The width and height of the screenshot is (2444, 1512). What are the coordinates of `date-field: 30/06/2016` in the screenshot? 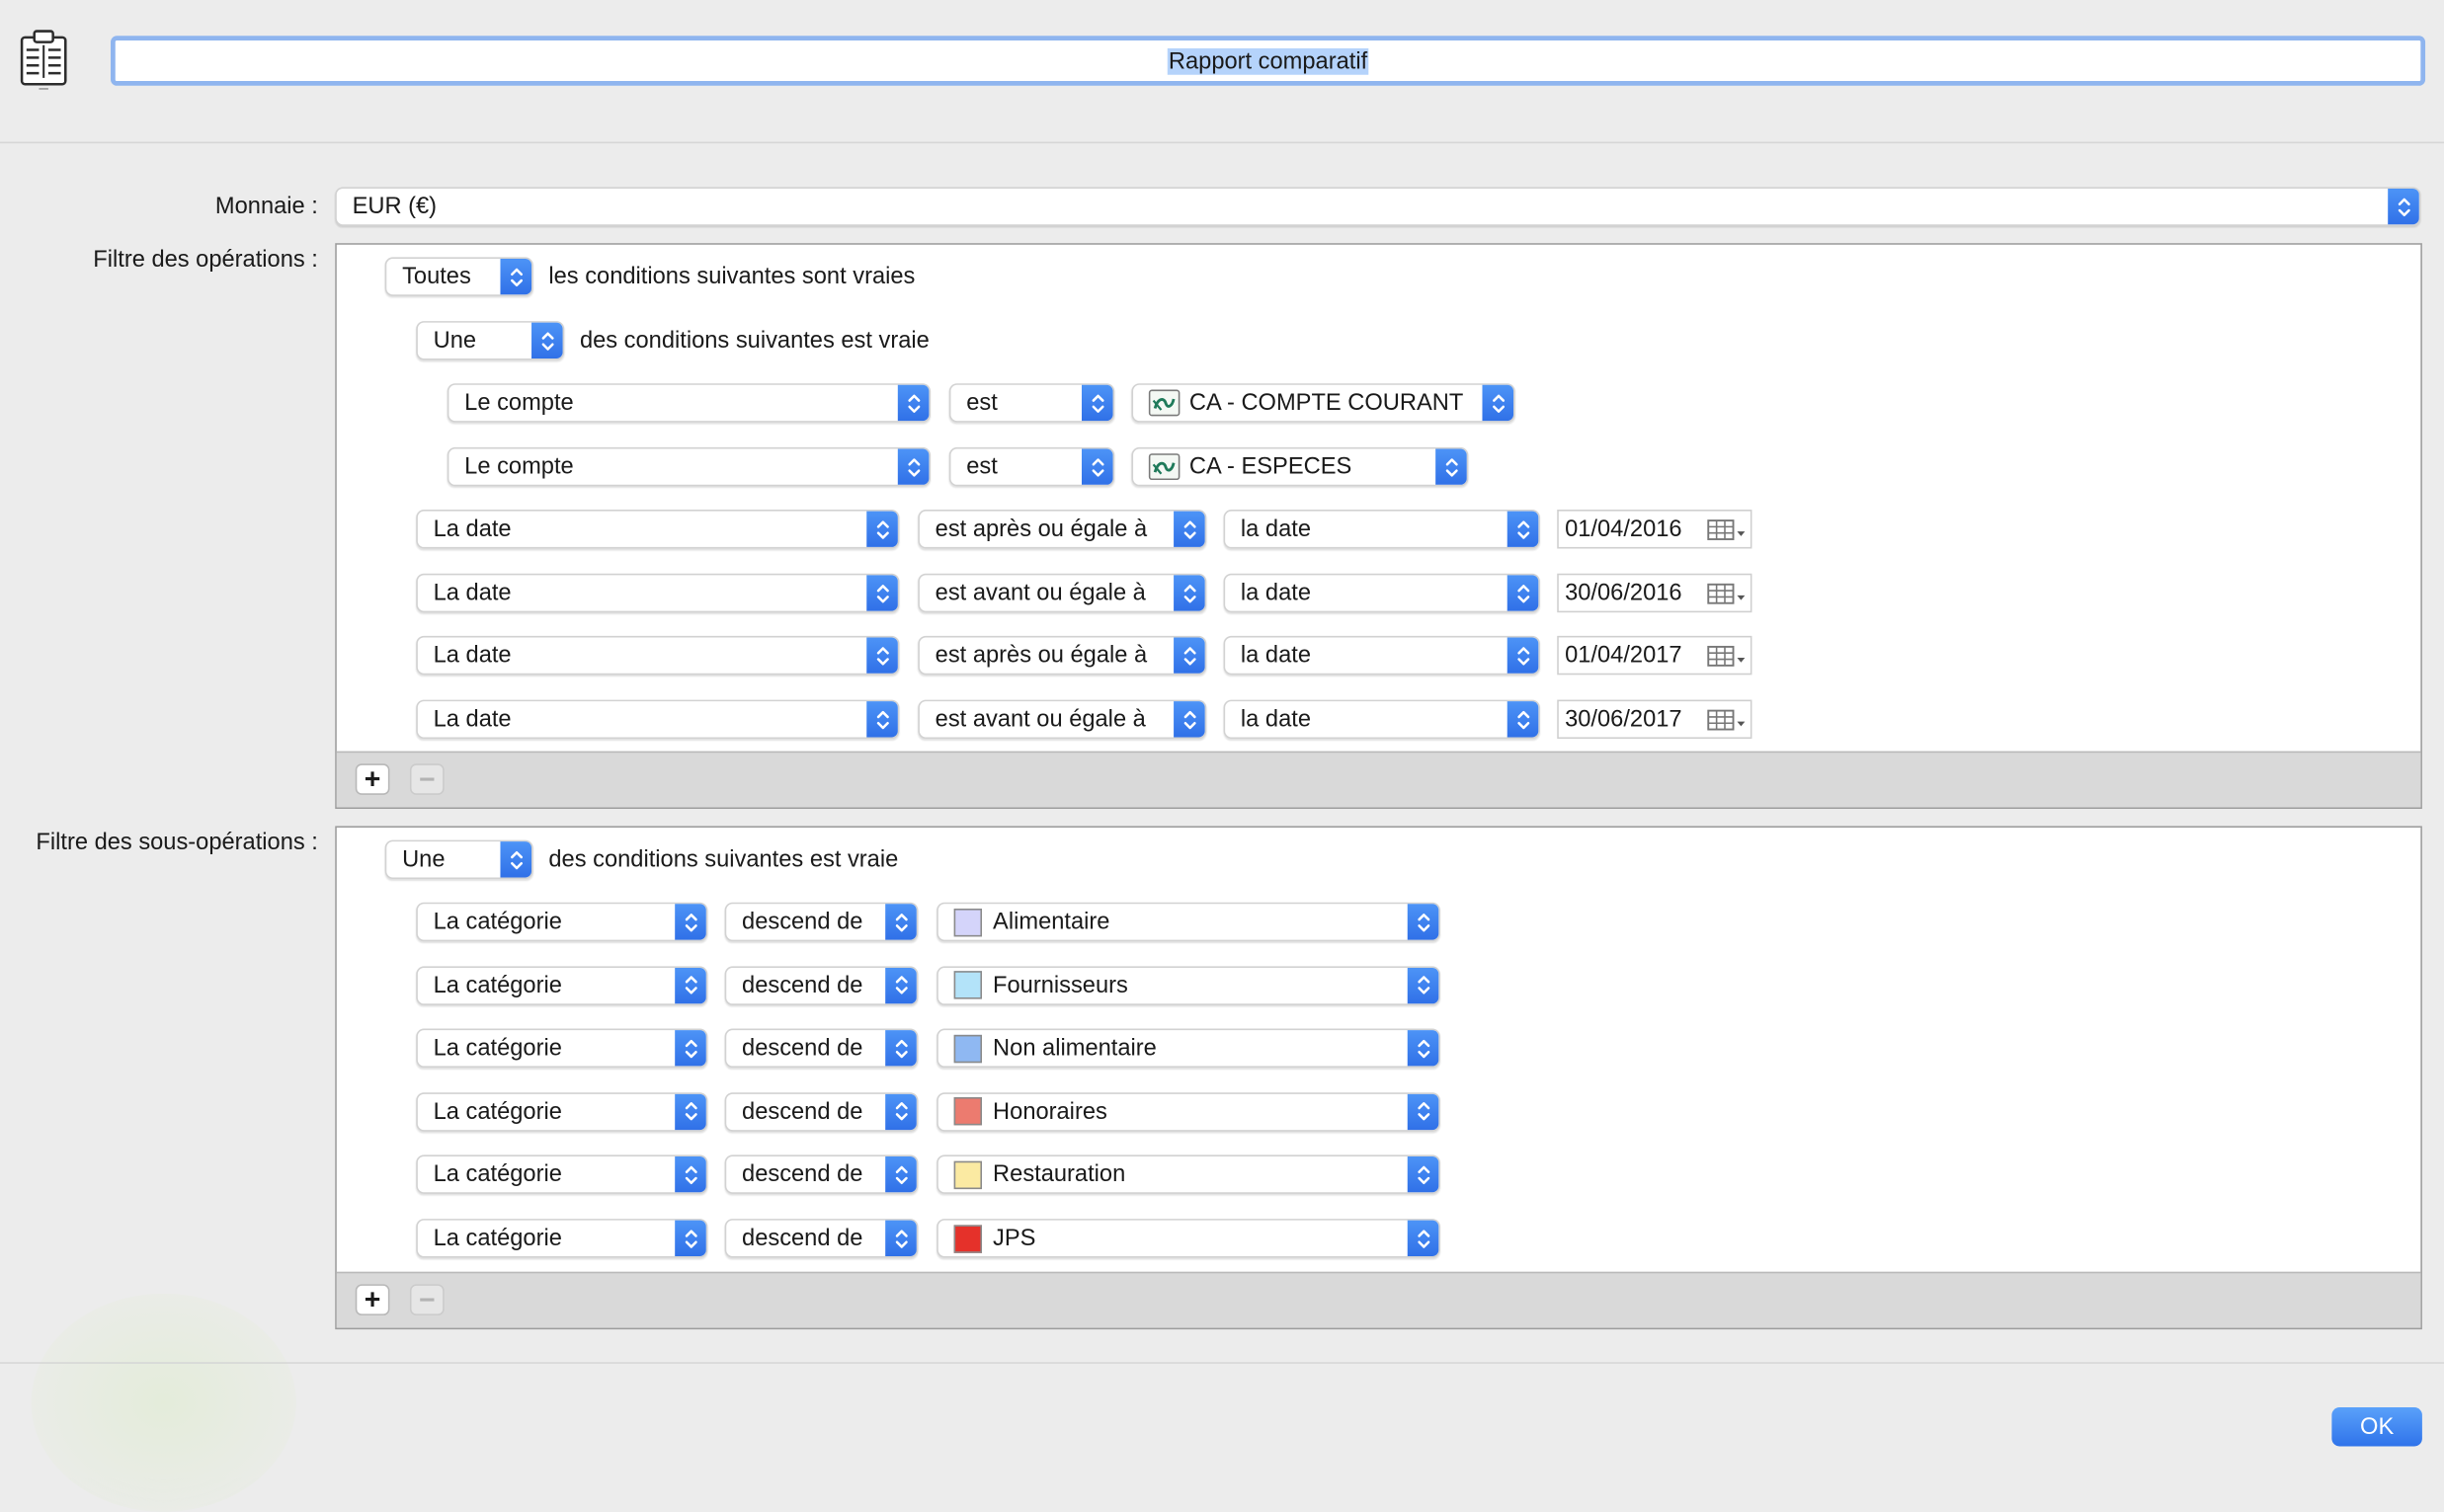 It's located at (1654, 593).